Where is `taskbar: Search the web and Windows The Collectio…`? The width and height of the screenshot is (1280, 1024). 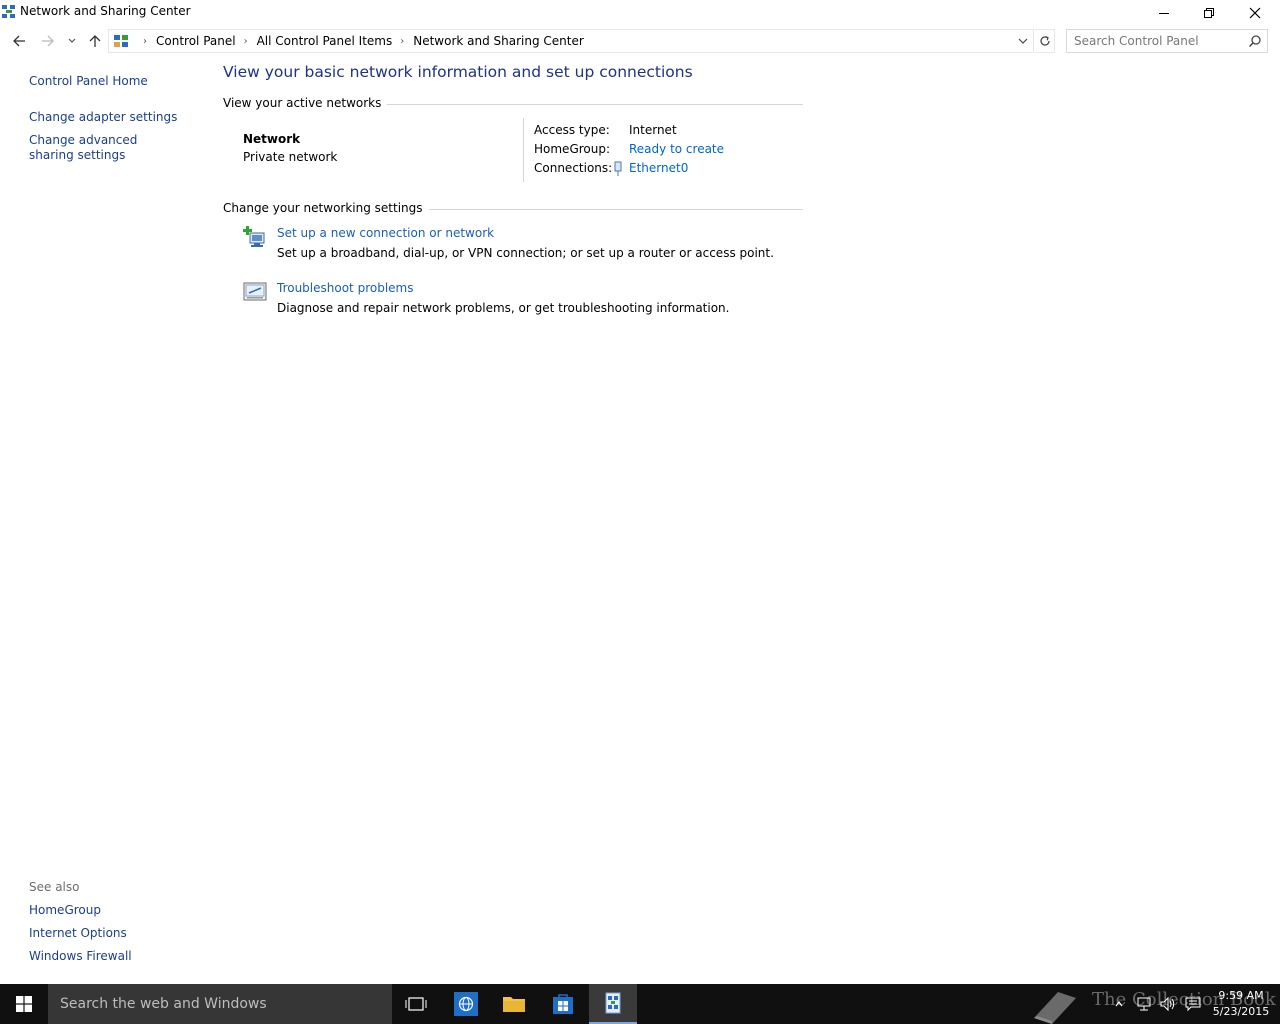
taskbar: Search the web and Windows The Collectio… is located at coordinates (640, 1004).